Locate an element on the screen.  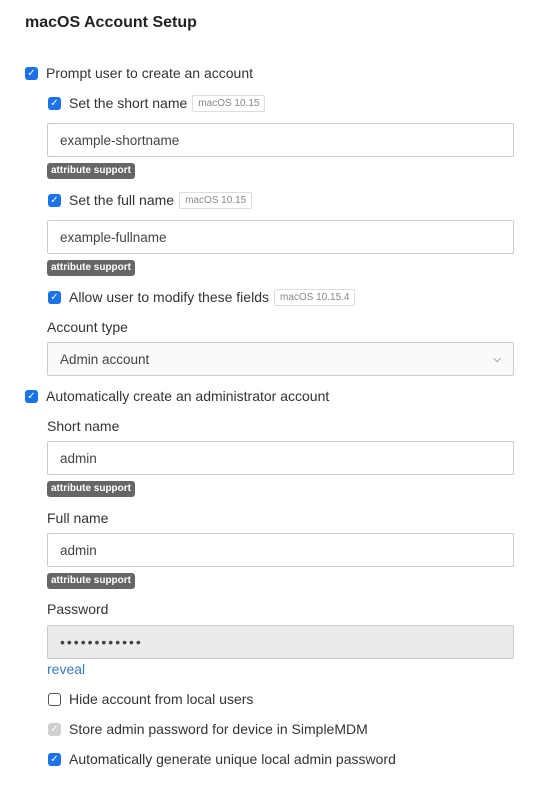
chevron-down-icon: ⌵ is located at coordinates (497, 359).